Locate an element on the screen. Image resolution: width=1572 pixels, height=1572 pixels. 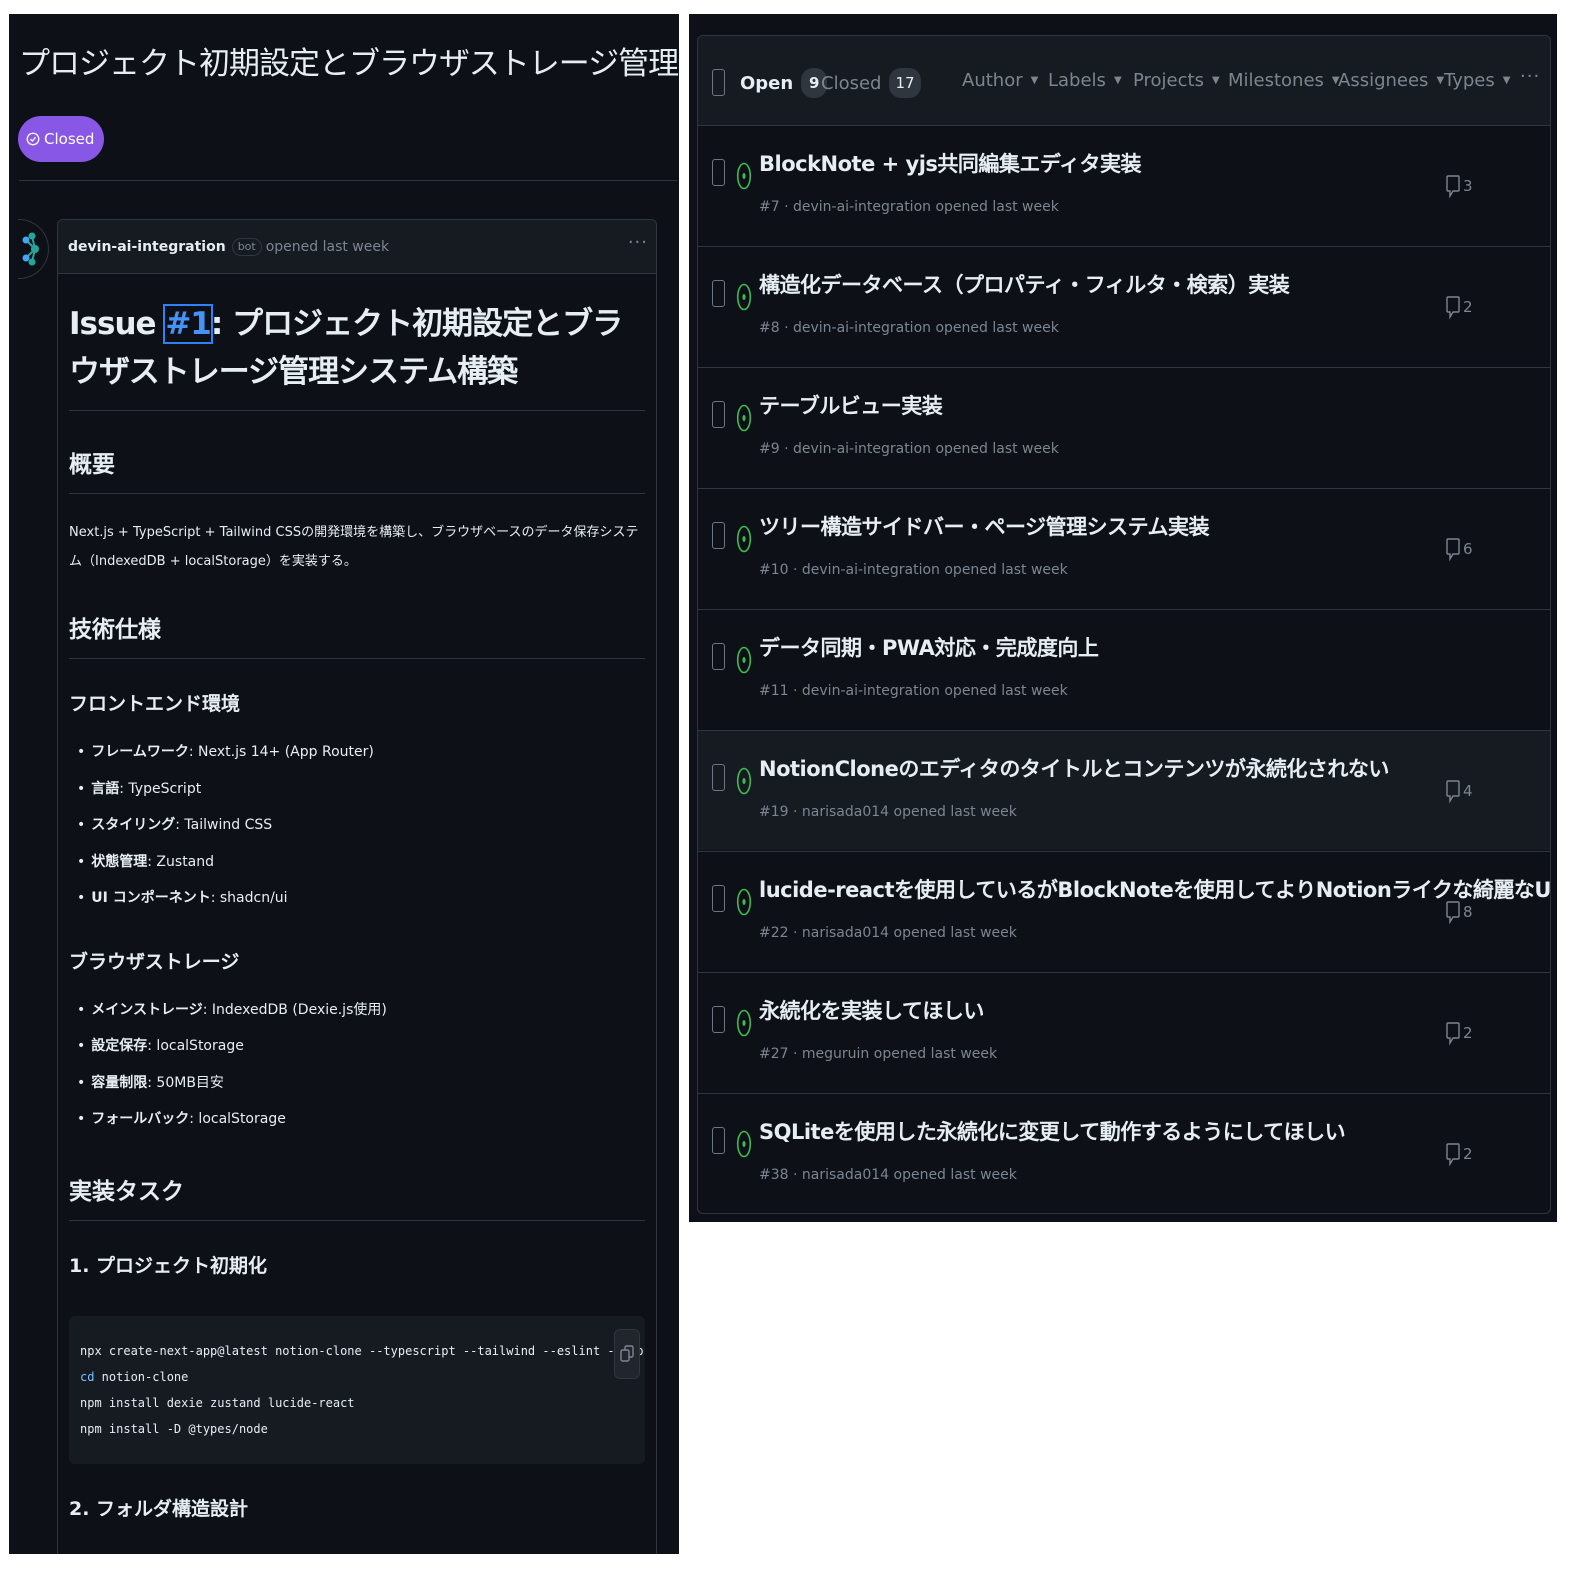
list-item-key: 言語 is located at coordinates (105, 788).